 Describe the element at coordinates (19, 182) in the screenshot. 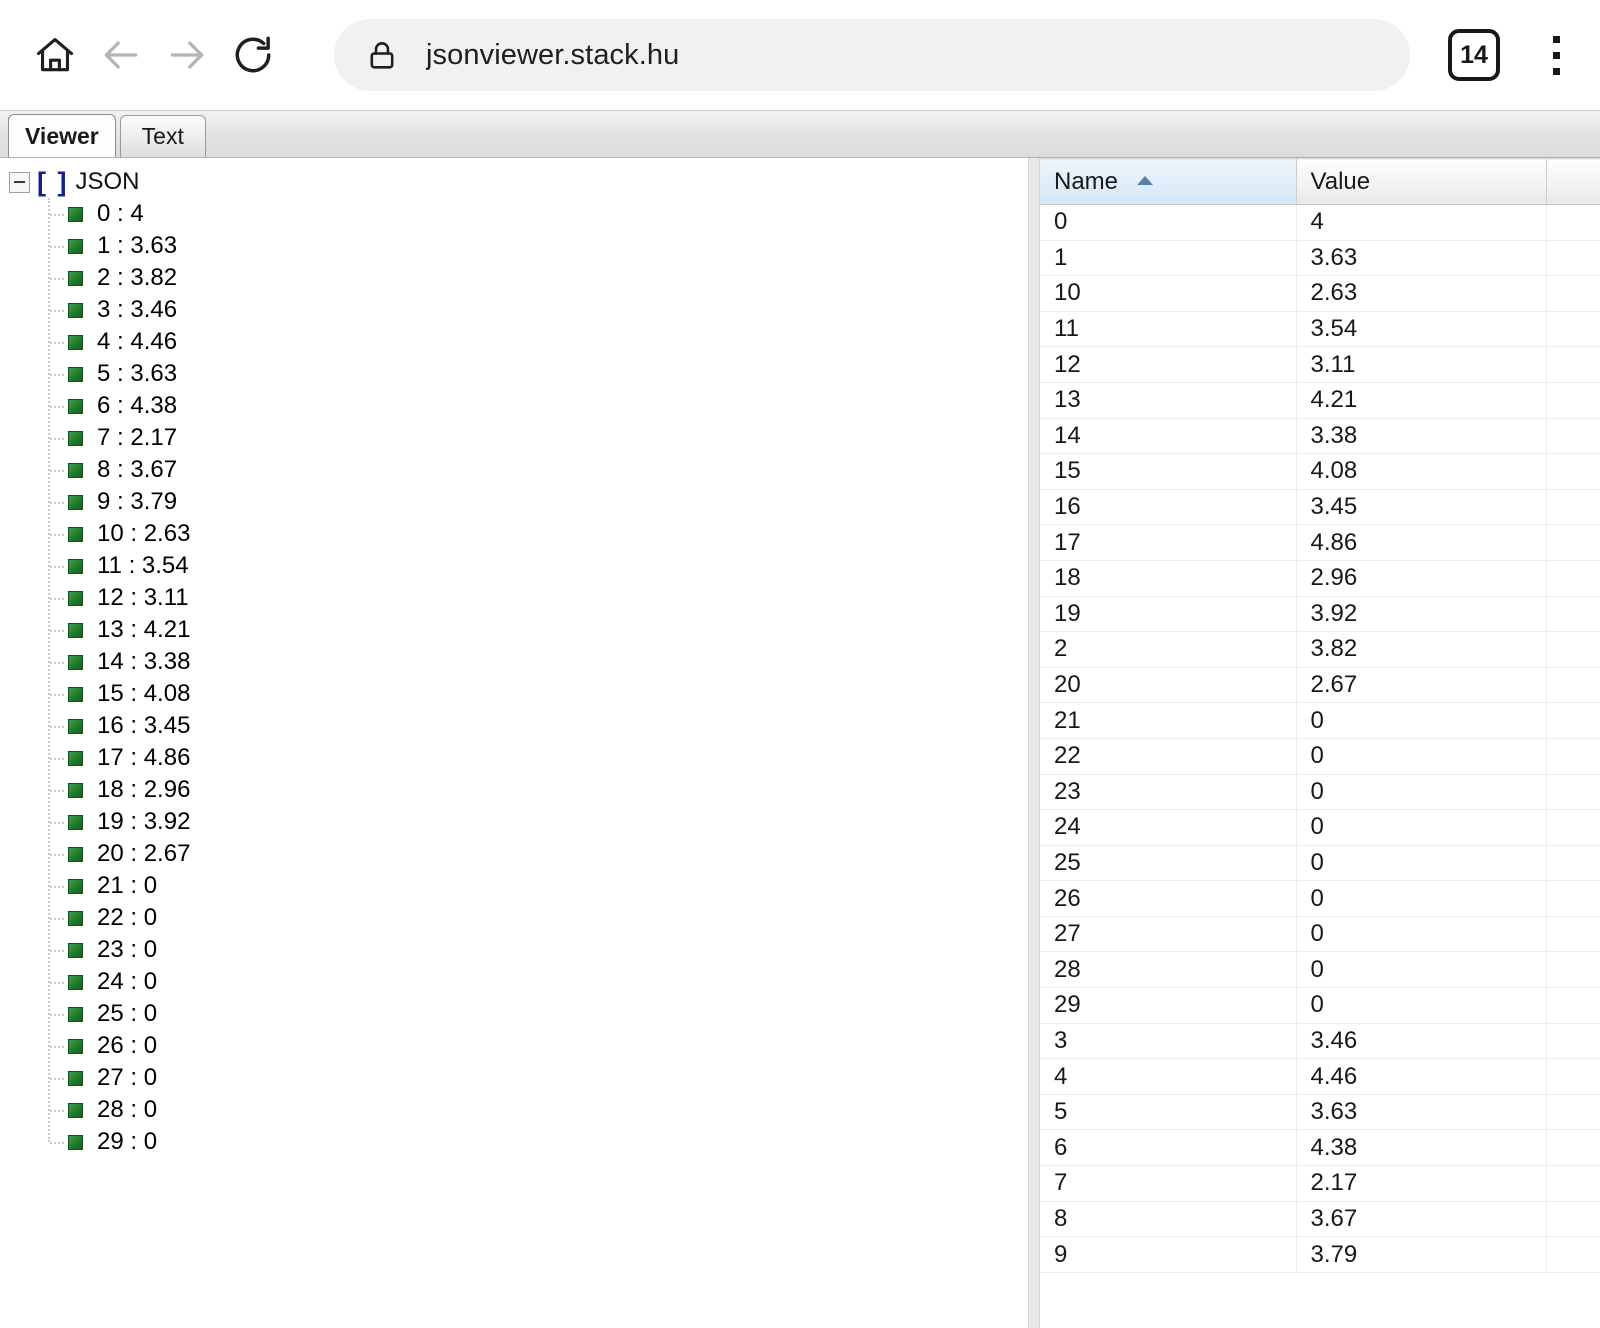

I see `collapse-expander-icon` at that location.